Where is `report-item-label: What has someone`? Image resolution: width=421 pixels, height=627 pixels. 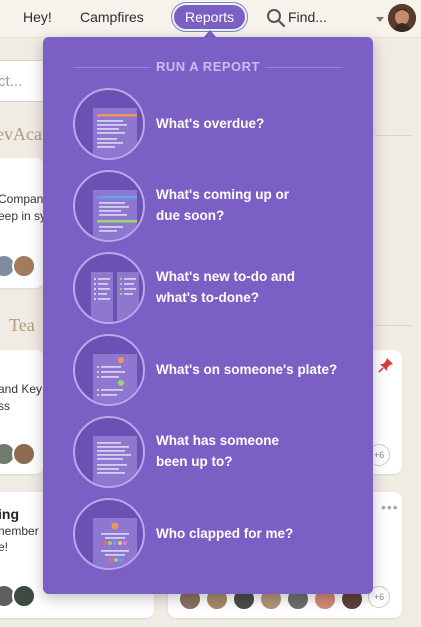
report-item-label: What has someone is located at coordinates (218, 440).